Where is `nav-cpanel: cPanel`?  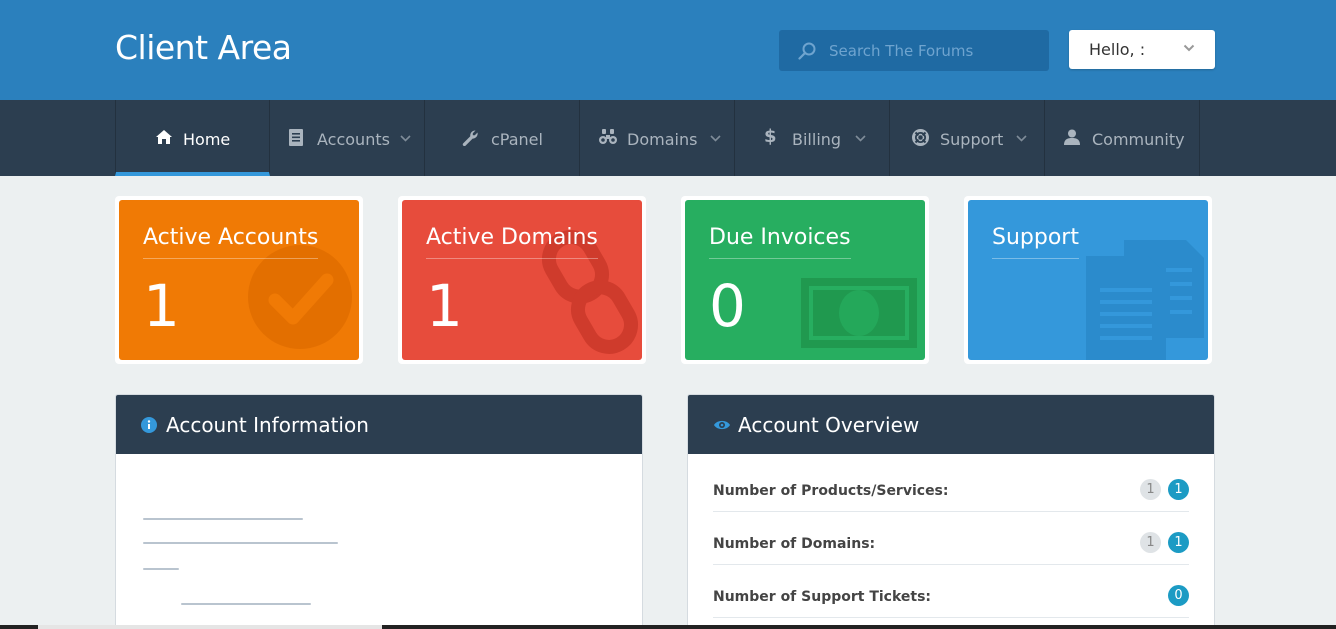 nav-cpanel: cPanel is located at coordinates (502, 138).